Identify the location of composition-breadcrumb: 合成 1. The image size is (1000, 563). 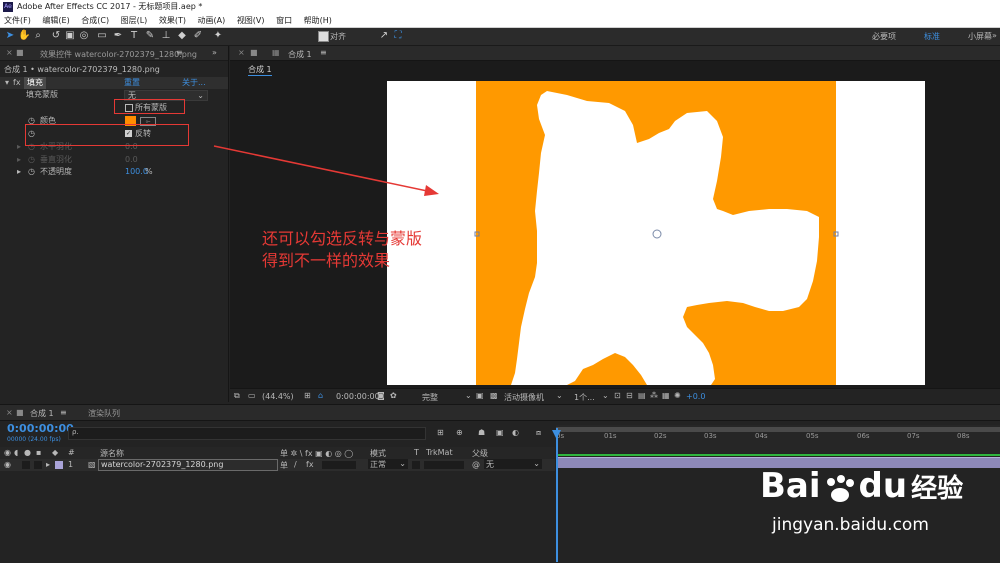
(260, 70).